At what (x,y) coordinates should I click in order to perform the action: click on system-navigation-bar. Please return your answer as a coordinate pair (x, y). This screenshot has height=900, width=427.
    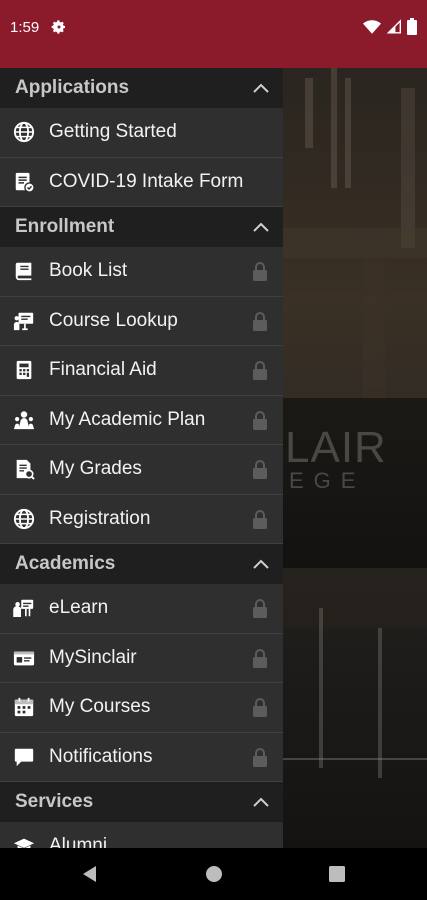
    Looking at the image, I should click on (213, 874).